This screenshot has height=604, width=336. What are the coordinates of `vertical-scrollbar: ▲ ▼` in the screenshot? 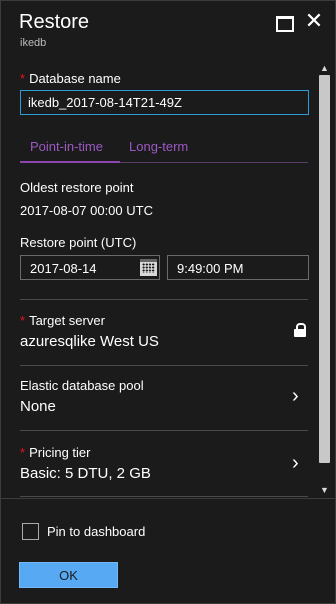 It's located at (324, 279).